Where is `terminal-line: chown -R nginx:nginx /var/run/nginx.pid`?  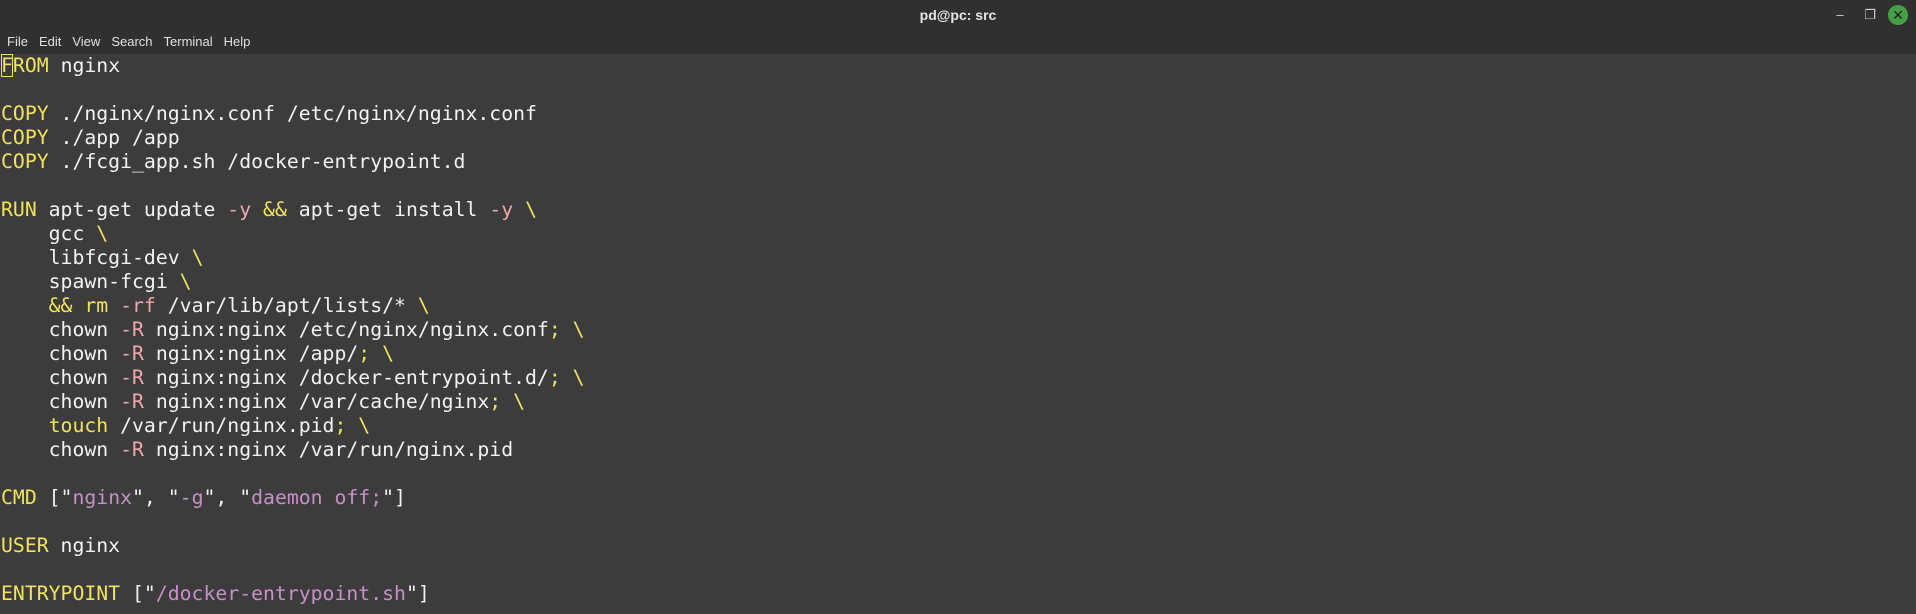 terminal-line: chown -R nginx:nginx /var/run/nginx.pid is located at coordinates (958, 450).